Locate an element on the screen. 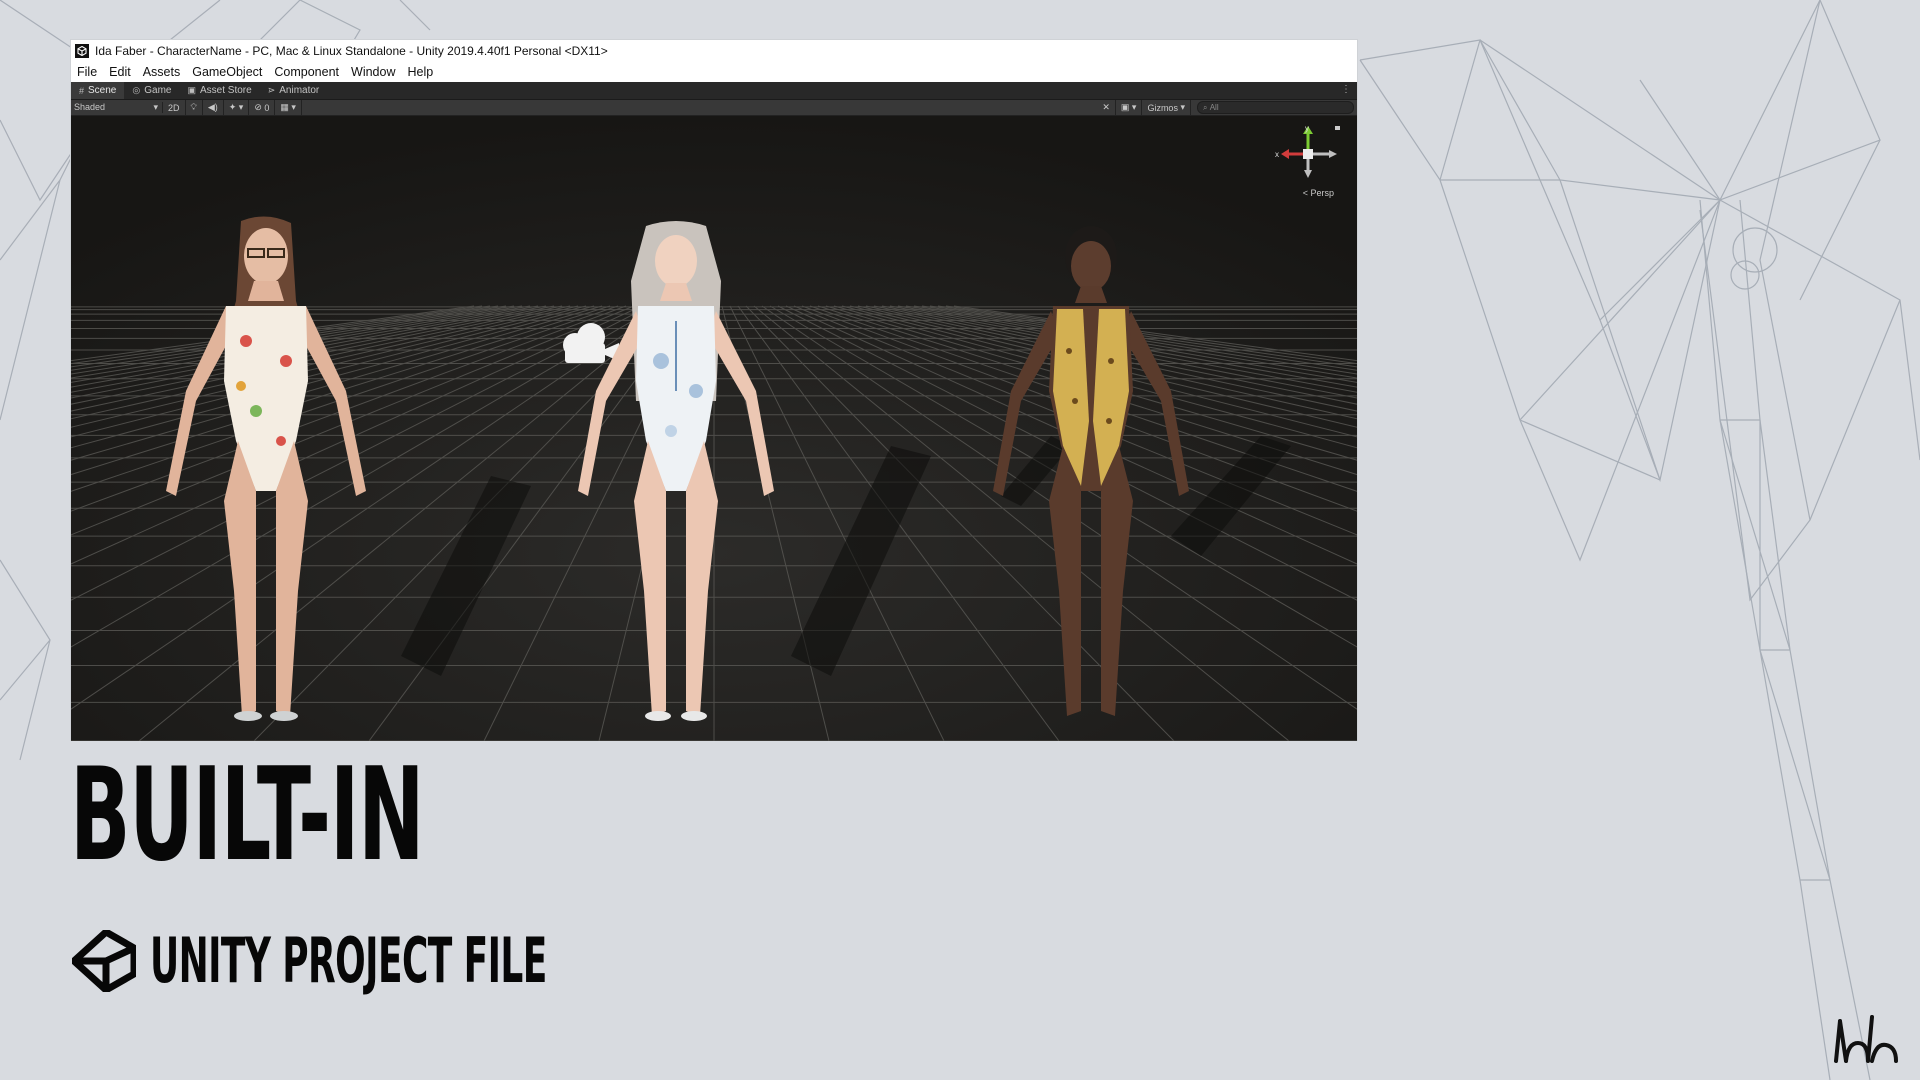  character-3-model is located at coordinates (1091, 481).